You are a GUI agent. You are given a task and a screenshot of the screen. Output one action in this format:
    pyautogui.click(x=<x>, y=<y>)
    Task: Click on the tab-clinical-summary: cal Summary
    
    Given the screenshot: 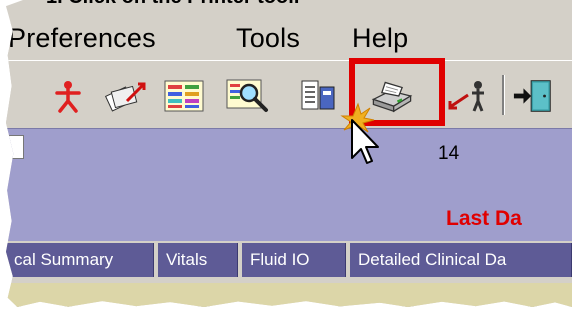 What is the action you would take?
    pyautogui.click(x=80, y=260)
    